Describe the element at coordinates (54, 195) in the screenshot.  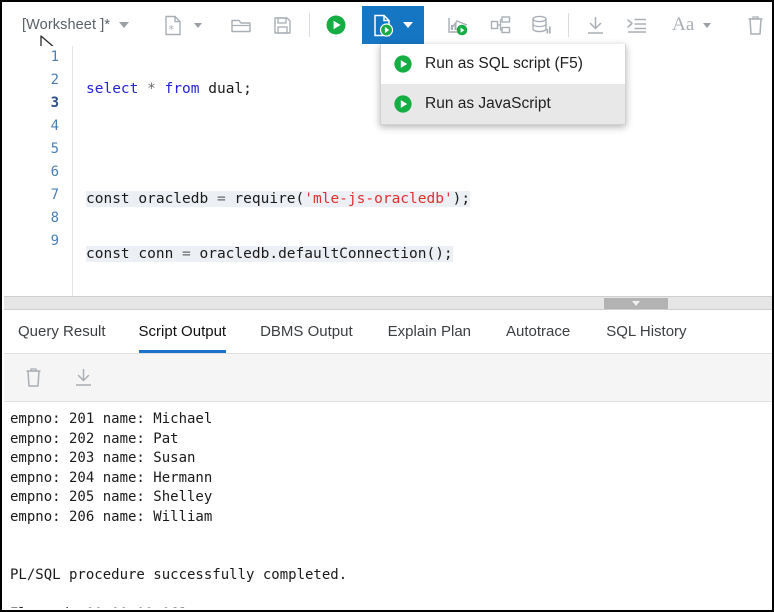
I see `line-number: 7` at that location.